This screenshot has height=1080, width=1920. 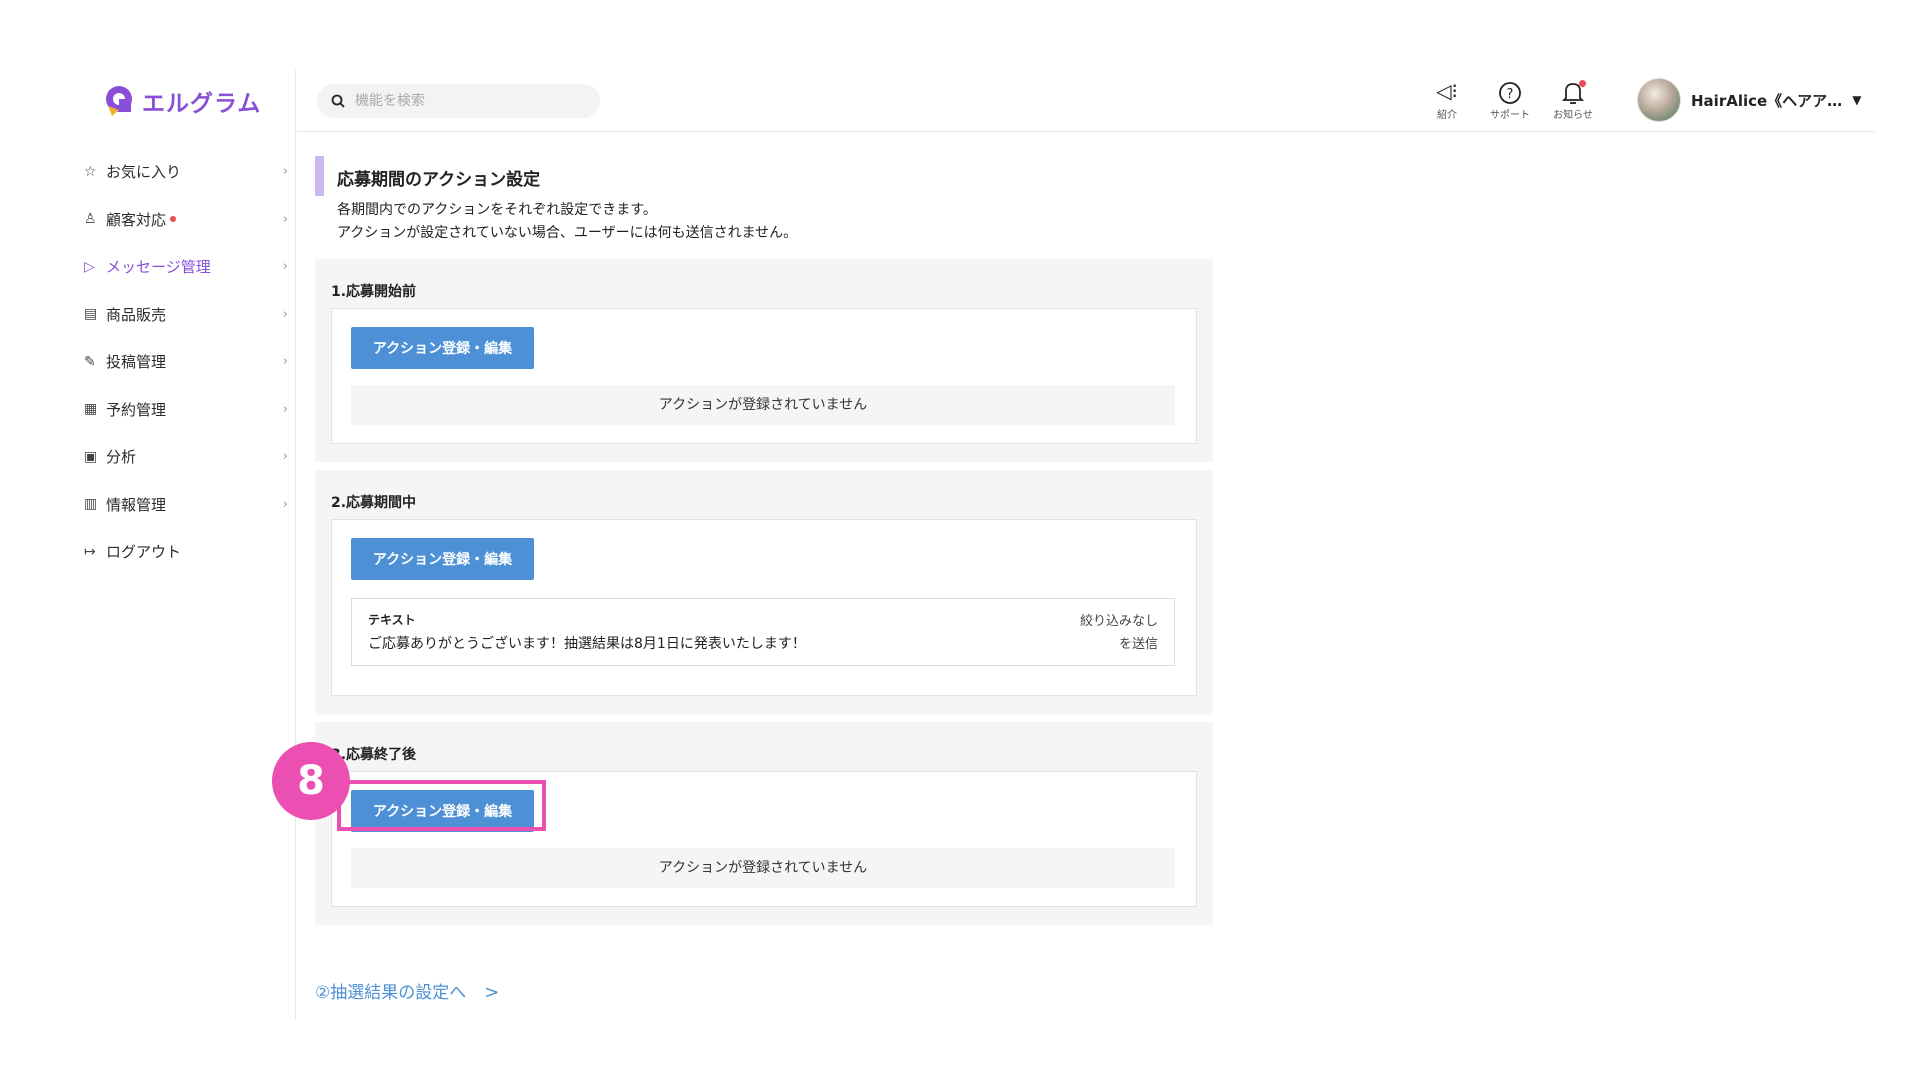 I want to click on star-icon: ☆, so click(x=90, y=171).